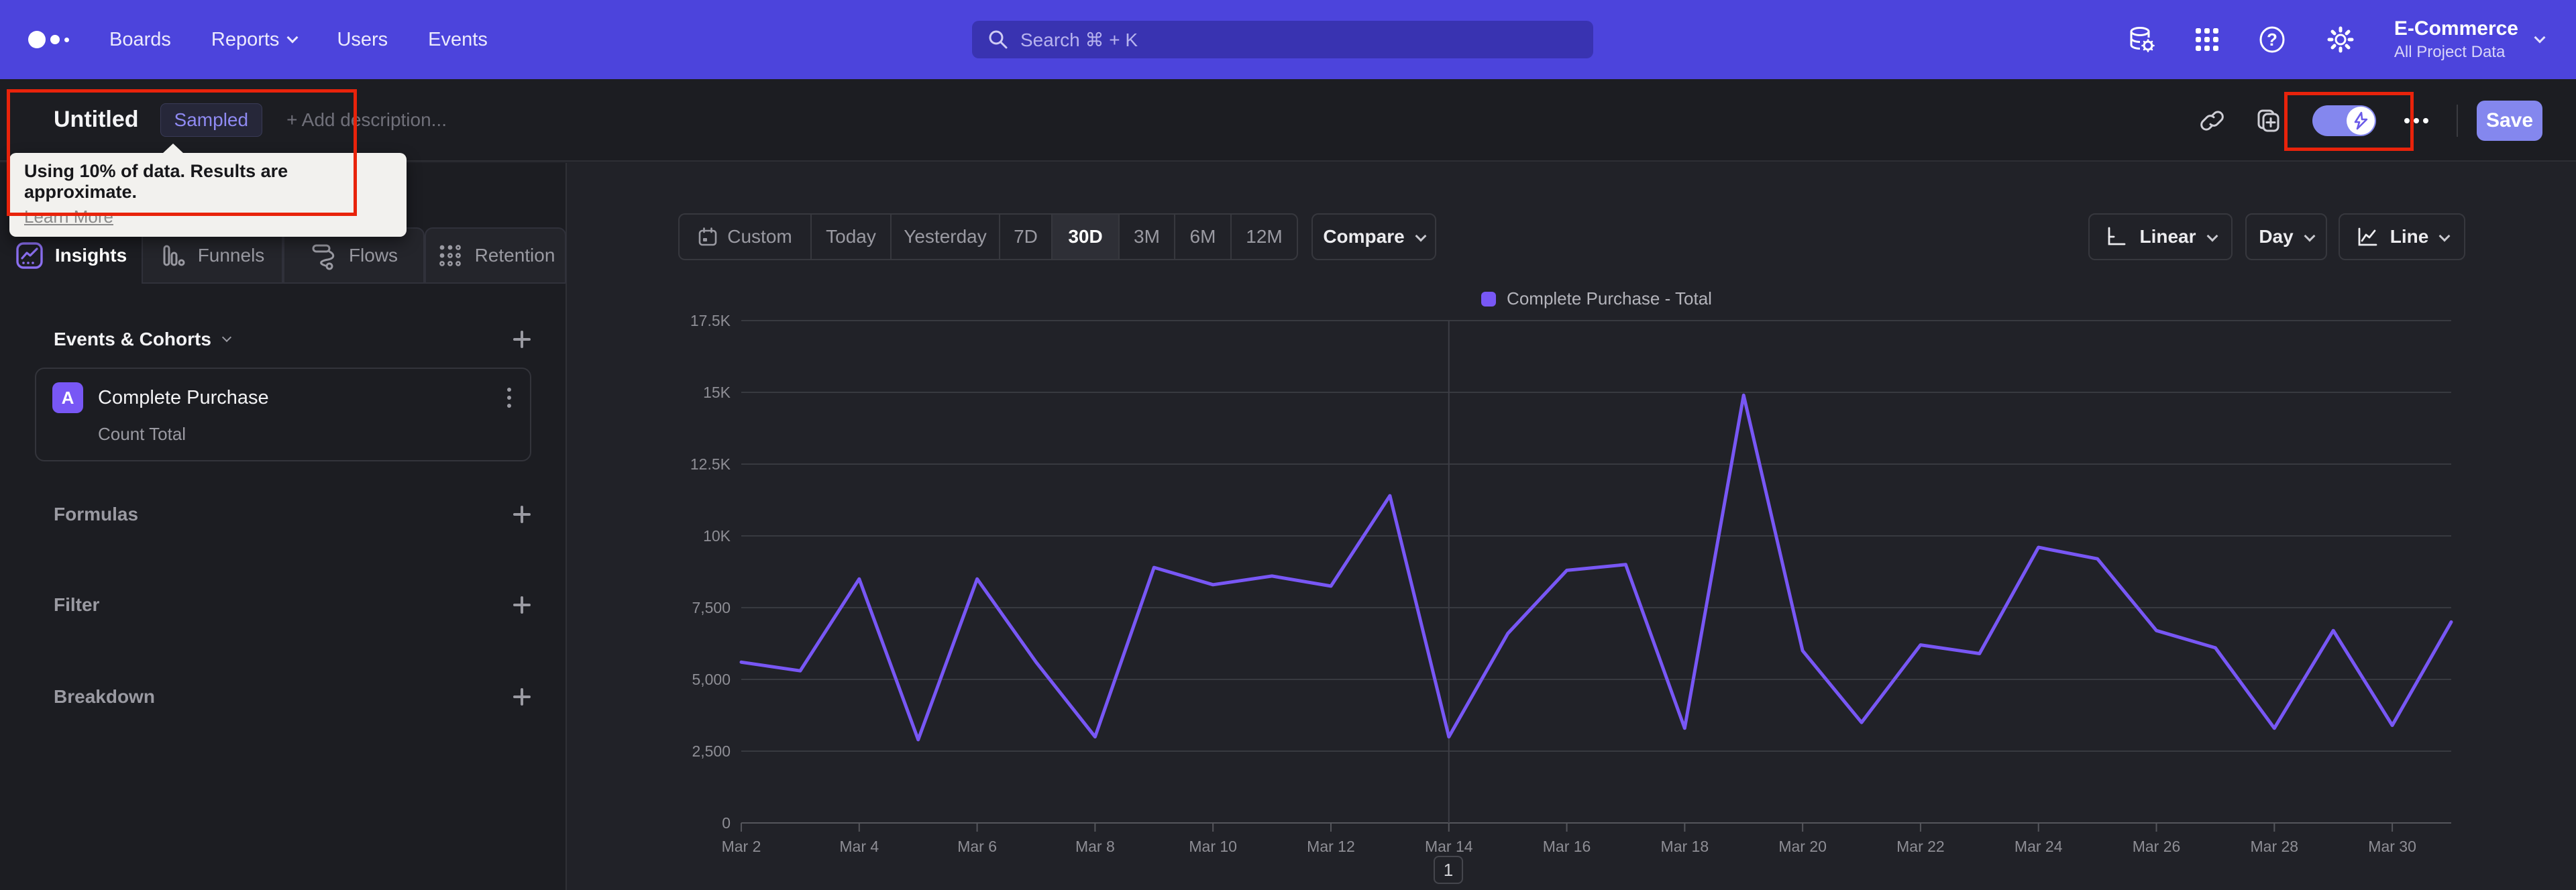 Image resolution: width=2576 pixels, height=890 pixels. What do you see at coordinates (2361, 120) in the screenshot?
I see `lightning-bolt-icon` at bounding box center [2361, 120].